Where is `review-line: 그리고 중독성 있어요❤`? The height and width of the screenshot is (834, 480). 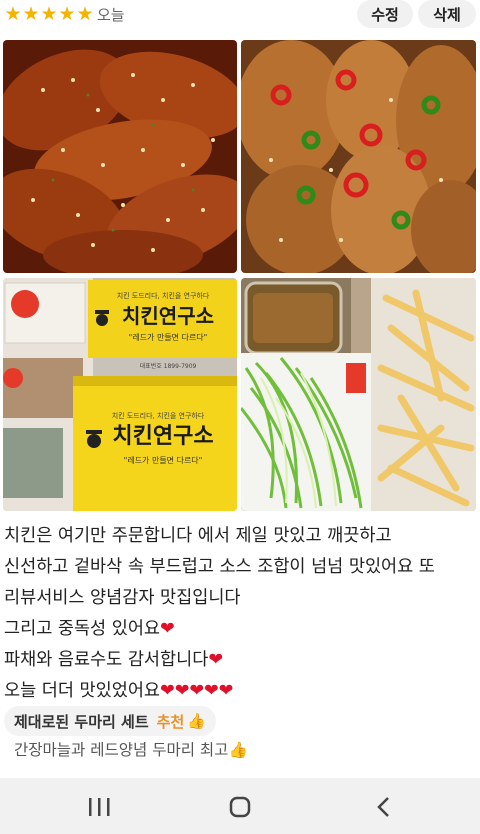
review-line: 그리고 중독성 있어요❤ is located at coordinates (240, 629).